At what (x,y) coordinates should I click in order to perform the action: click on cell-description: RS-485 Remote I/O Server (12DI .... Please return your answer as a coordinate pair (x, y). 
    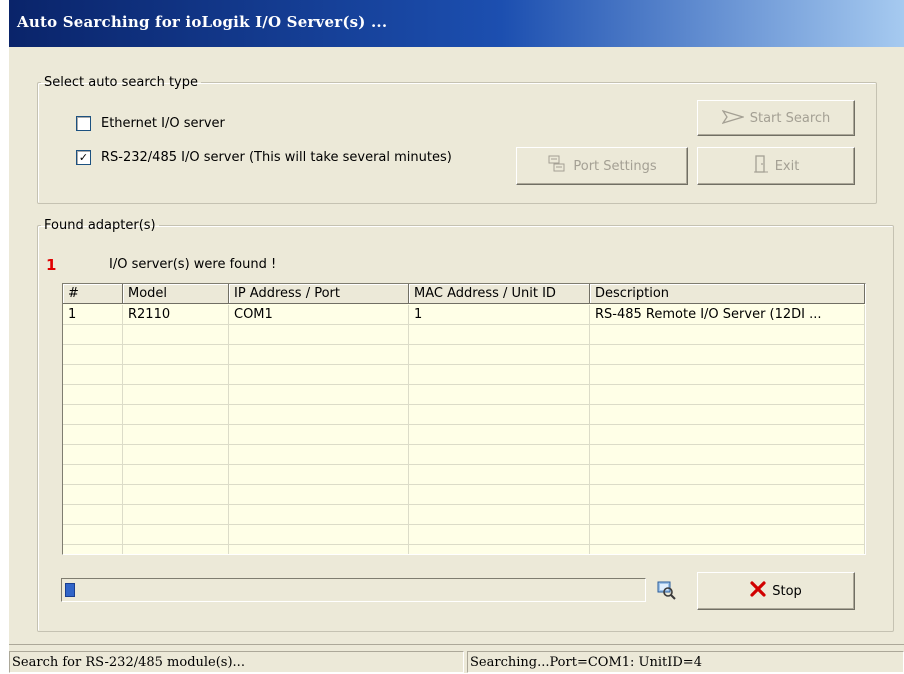
    Looking at the image, I should click on (727, 315).